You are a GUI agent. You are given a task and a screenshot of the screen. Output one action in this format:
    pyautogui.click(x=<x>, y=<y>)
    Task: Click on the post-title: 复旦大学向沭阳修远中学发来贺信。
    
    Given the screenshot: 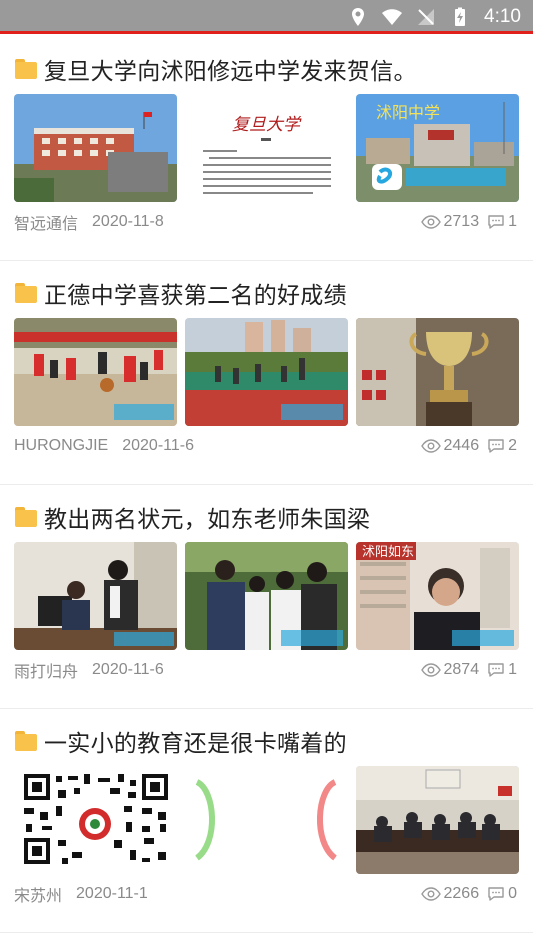 What is the action you would take?
    pyautogui.click(x=230, y=69)
    